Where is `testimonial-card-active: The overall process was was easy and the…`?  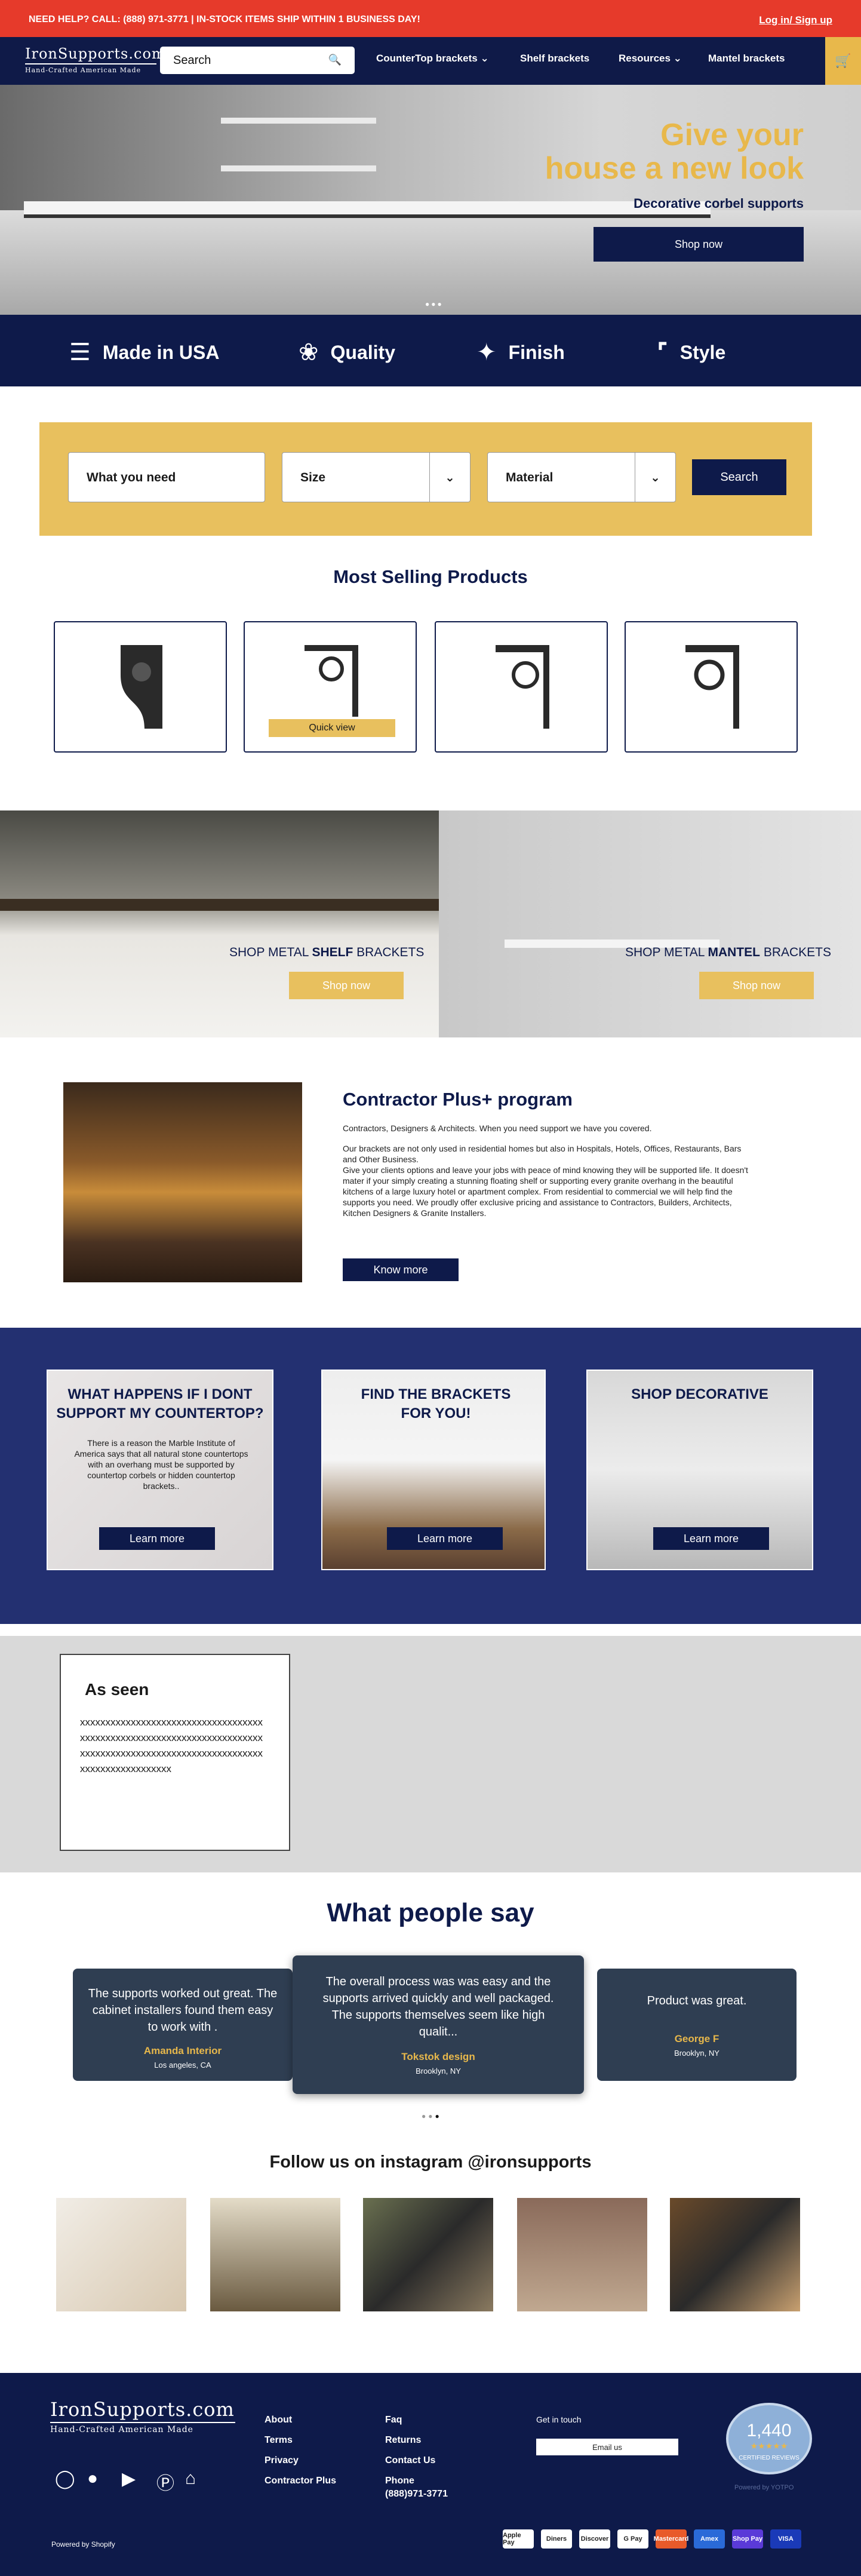 testimonial-card-active: The overall process was was easy and the… is located at coordinates (438, 2024).